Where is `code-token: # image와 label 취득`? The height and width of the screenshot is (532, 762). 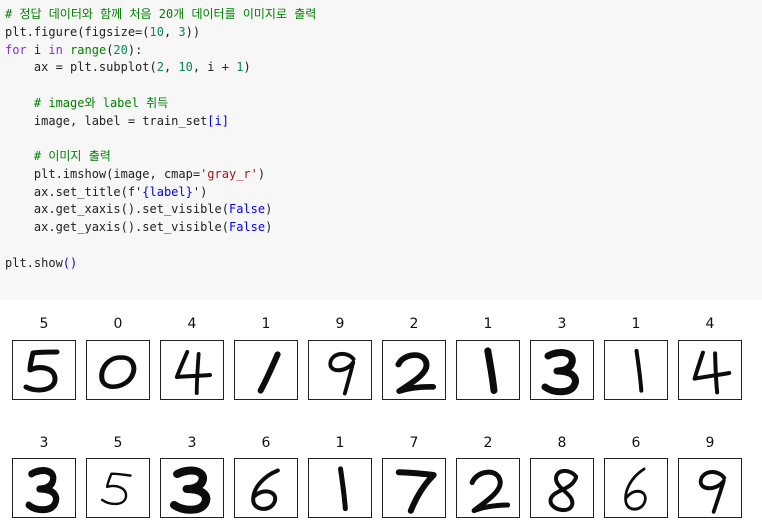 code-token: # image와 label 취득 is located at coordinates (87, 102).